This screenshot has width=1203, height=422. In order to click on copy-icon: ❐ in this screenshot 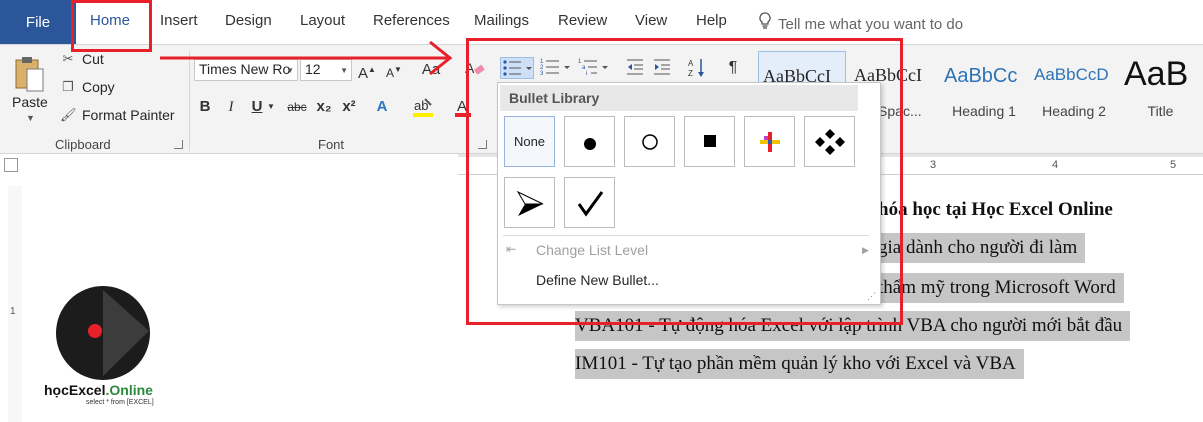, I will do `click(68, 86)`.